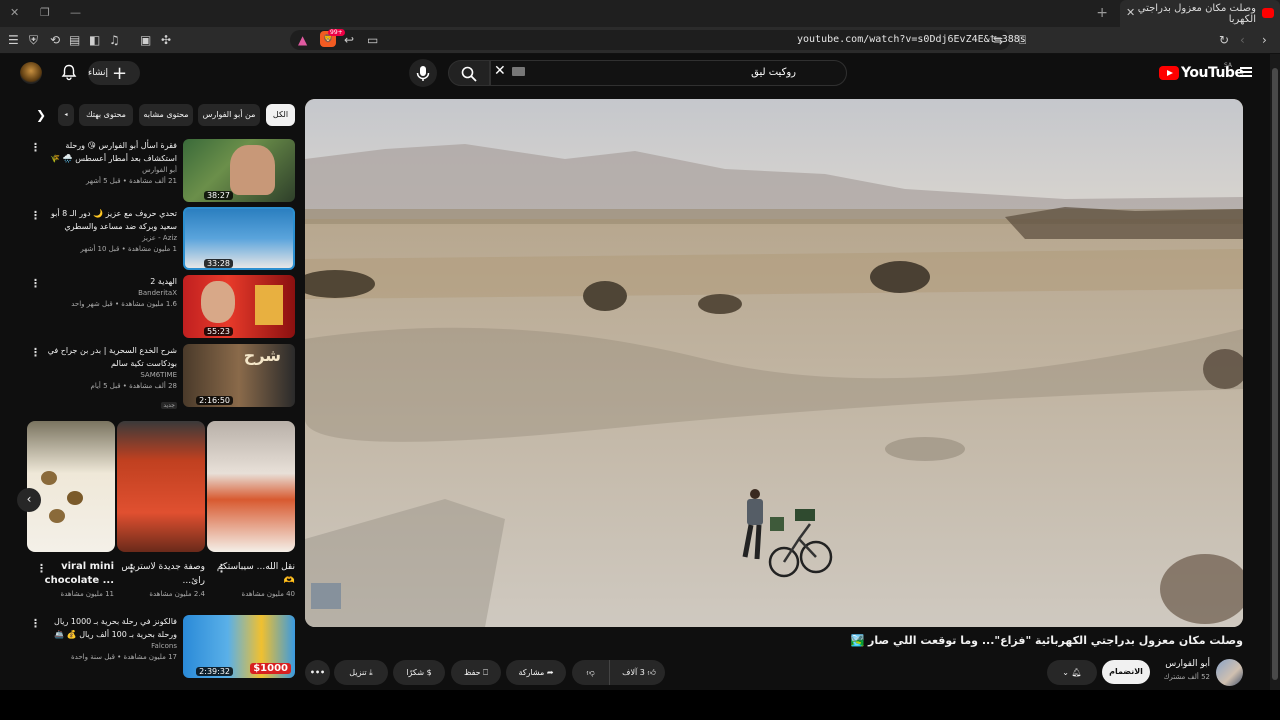  What do you see at coordinates (13, 40) in the screenshot?
I see `sidebar-menu-icon: ☰` at bounding box center [13, 40].